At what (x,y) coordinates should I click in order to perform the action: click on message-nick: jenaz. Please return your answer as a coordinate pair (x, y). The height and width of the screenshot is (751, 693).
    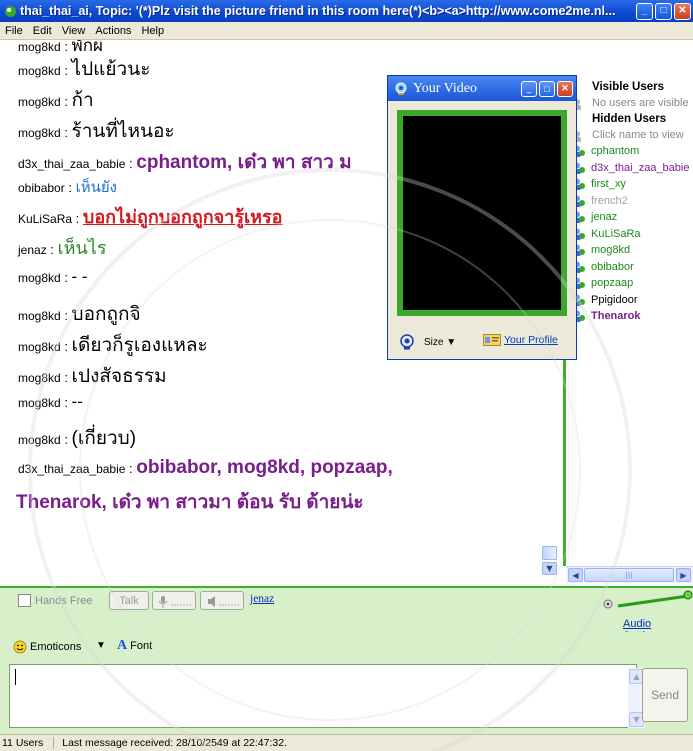
    Looking at the image, I should click on (32, 250).